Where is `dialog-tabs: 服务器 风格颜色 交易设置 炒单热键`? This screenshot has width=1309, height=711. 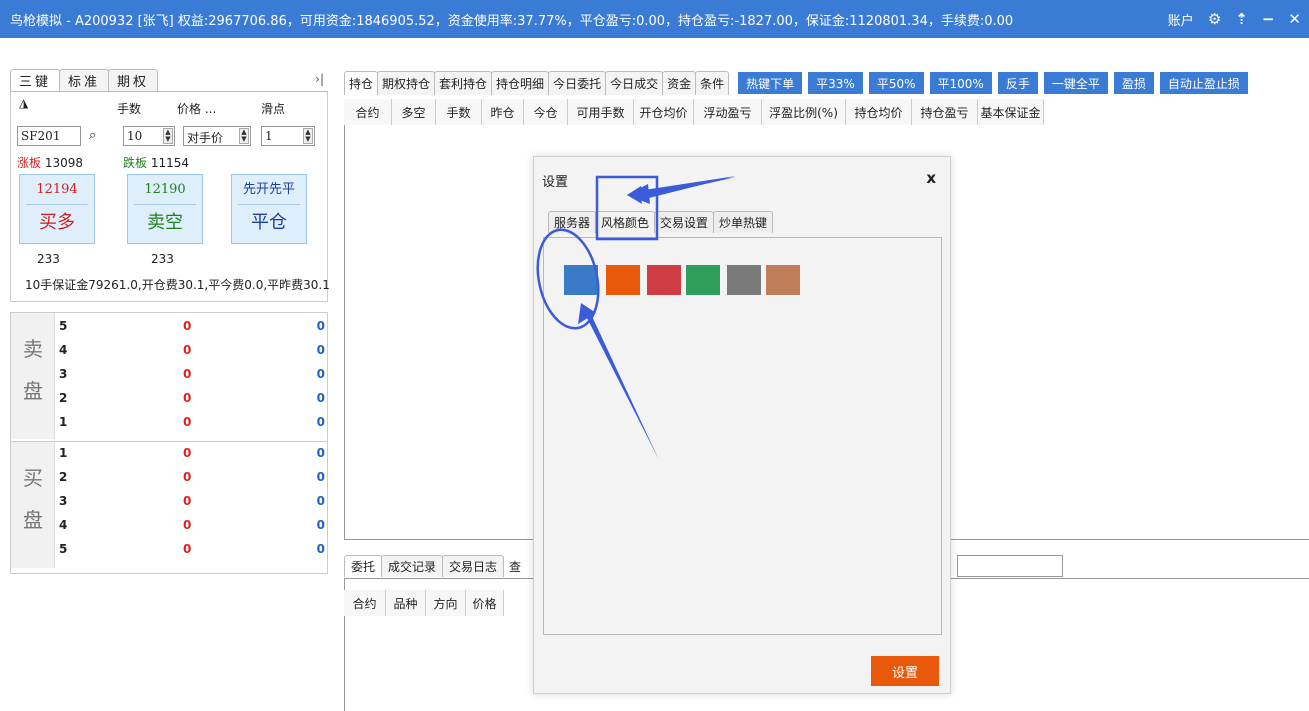
dialog-tabs: 服务器 风格颜色 交易设置 炒单热键 is located at coordinates (661, 222).